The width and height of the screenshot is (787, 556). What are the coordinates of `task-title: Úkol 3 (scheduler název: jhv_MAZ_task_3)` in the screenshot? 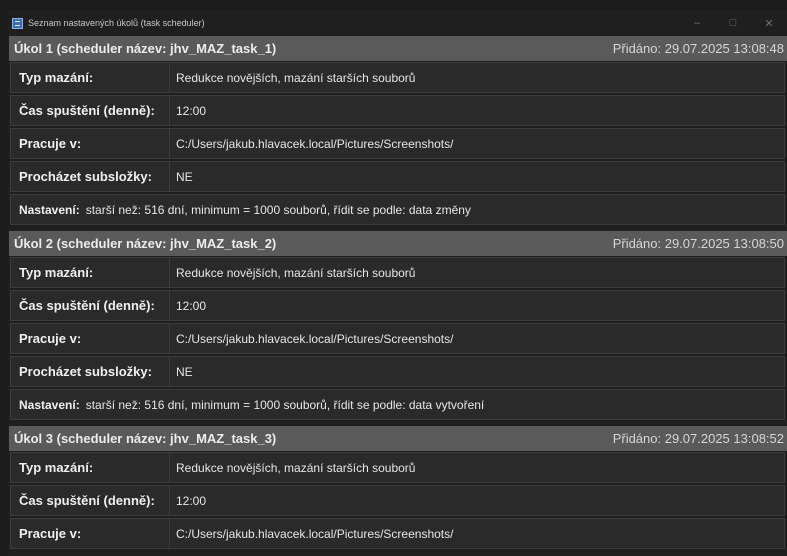 It's located at (145, 438).